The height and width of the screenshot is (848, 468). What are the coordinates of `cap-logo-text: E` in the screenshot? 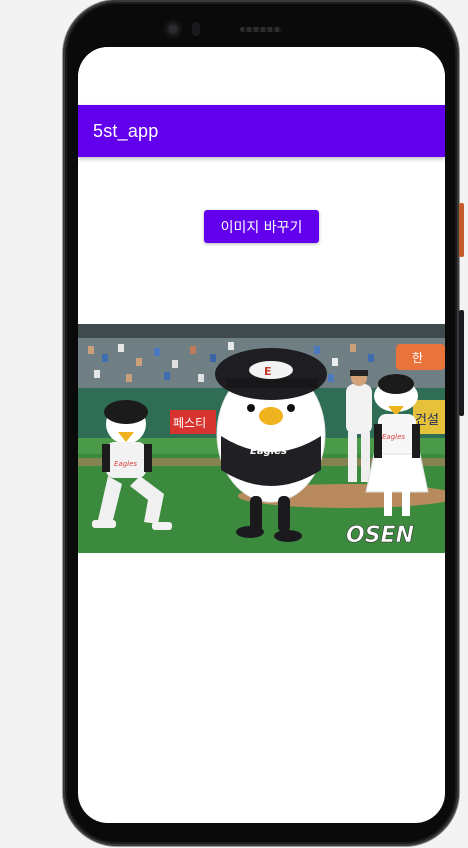 It's located at (268, 371).